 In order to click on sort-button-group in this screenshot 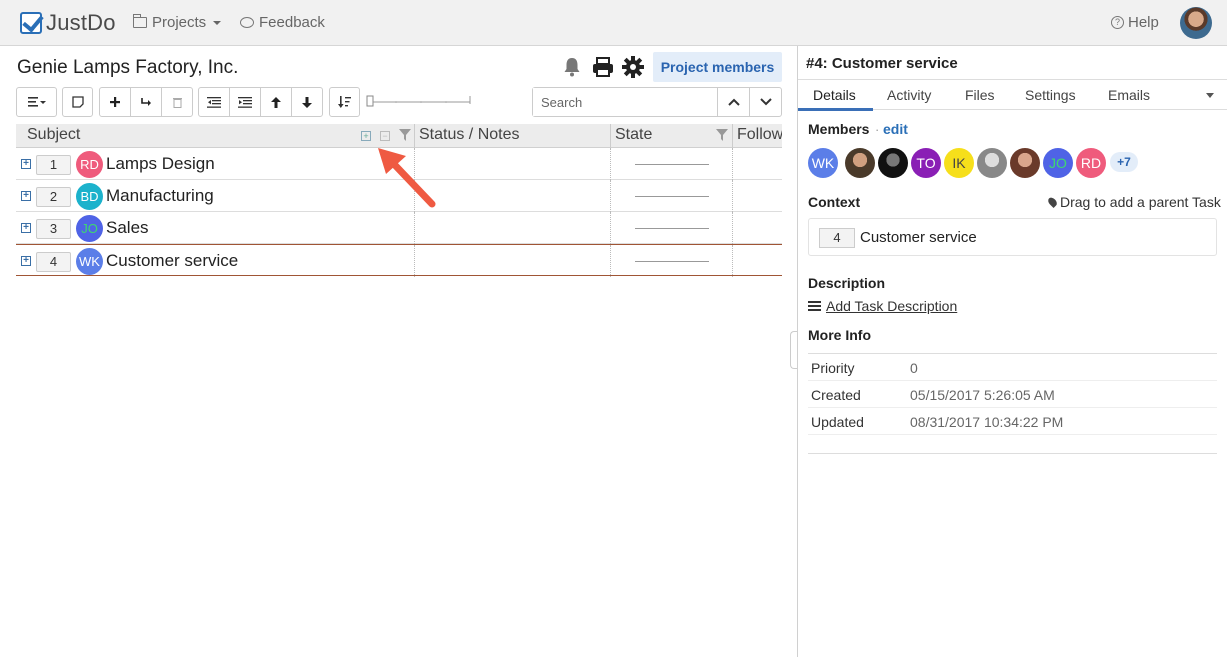, I will do `click(344, 102)`.